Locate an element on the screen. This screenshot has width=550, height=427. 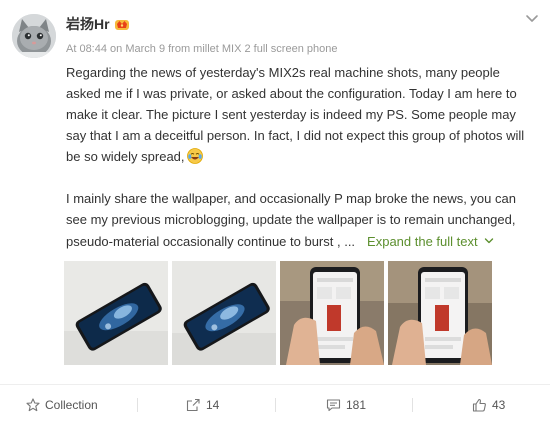
thumbs-up-icon is located at coordinates (479, 405).